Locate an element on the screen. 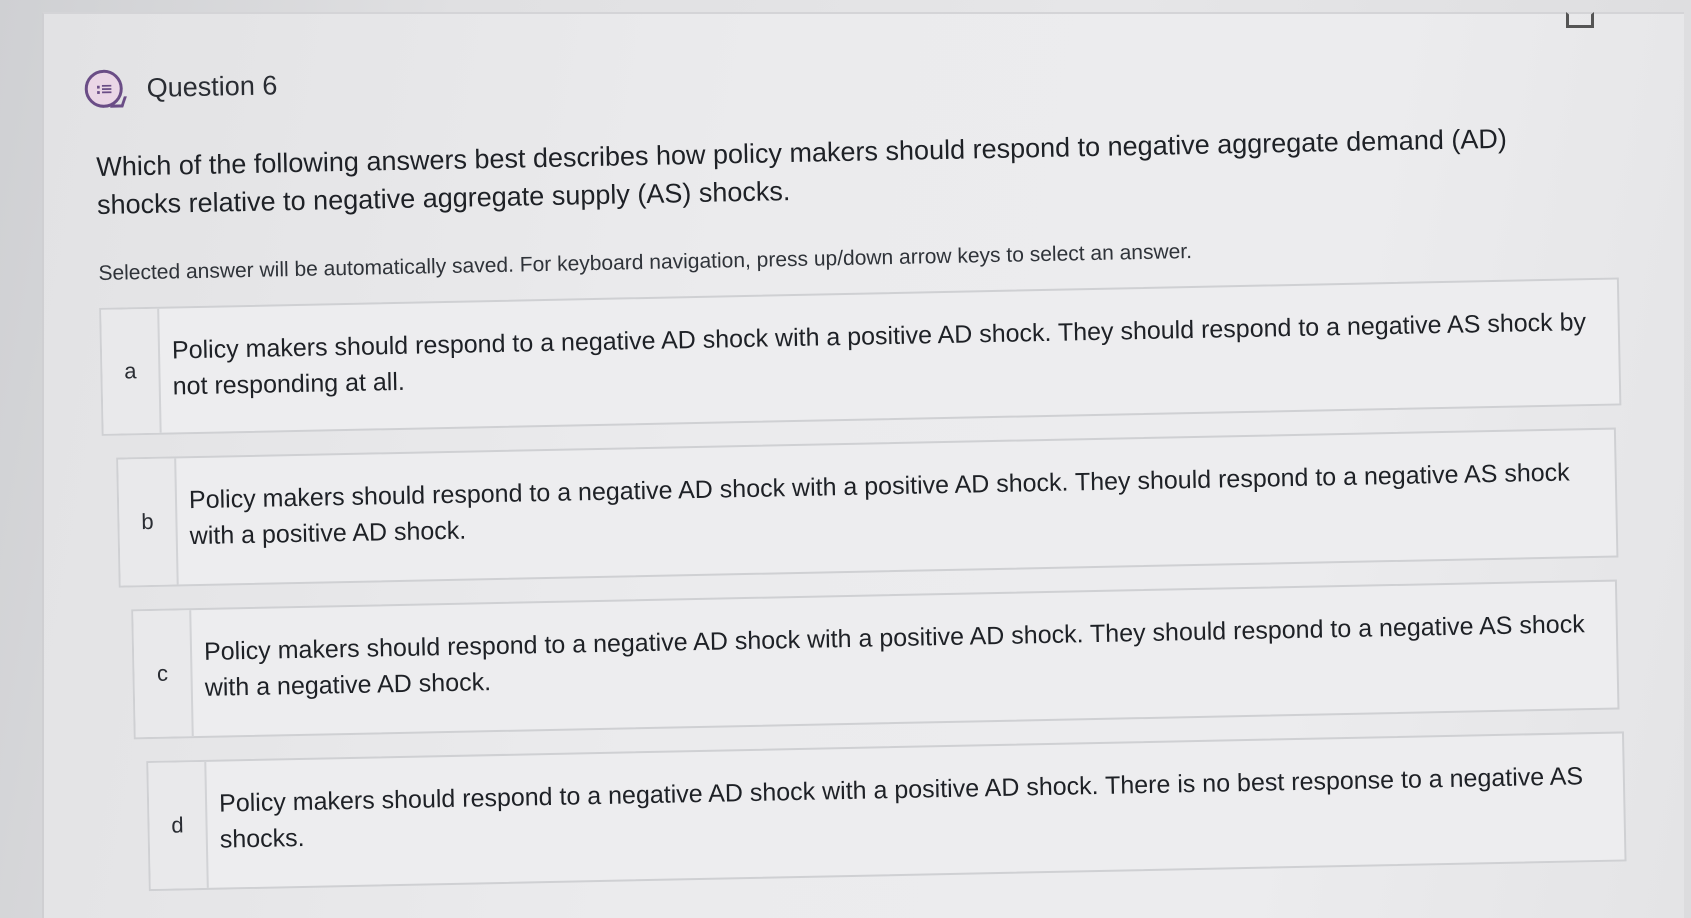 This screenshot has height=918, width=1691. choice-letter: b is located at coordinates (148, 522).